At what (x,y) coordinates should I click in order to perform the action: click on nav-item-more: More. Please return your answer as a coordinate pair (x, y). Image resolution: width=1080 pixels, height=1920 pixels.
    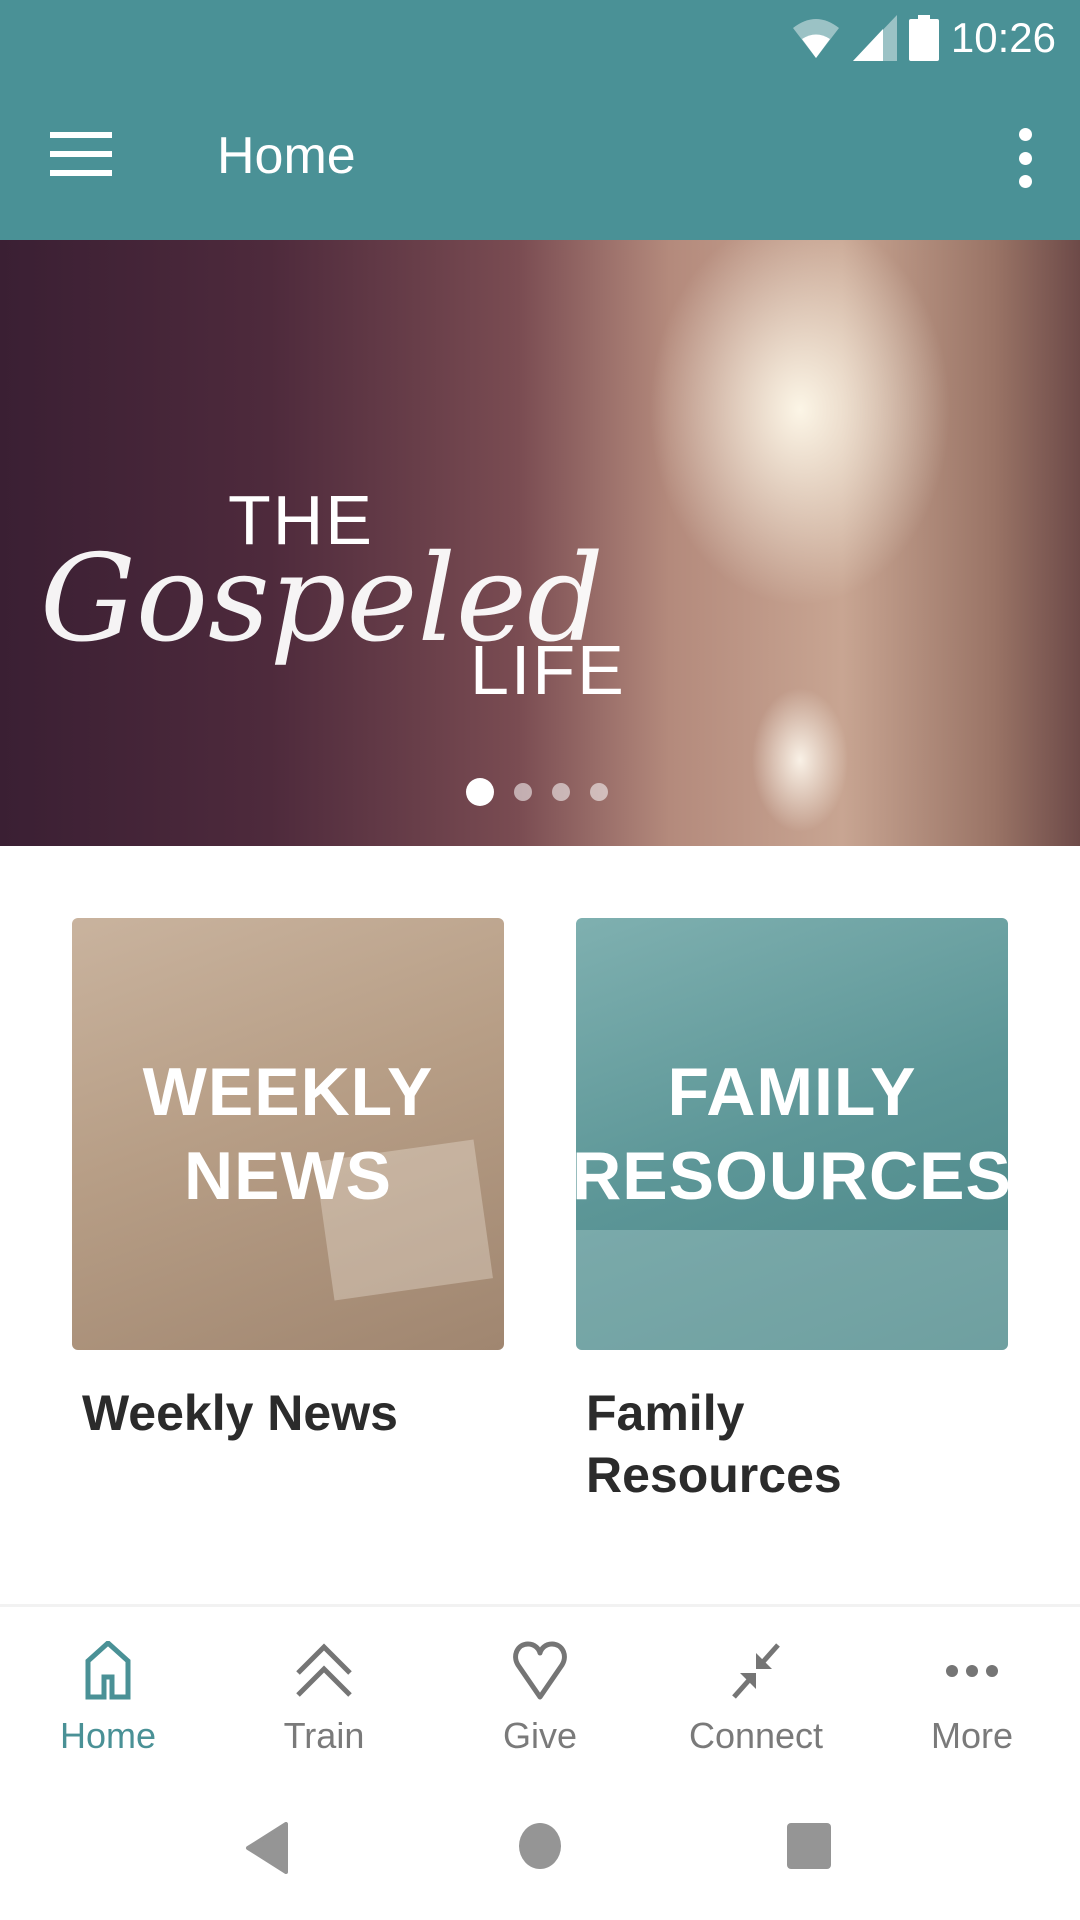
    Looking at the image, I should click on (972, 1692).